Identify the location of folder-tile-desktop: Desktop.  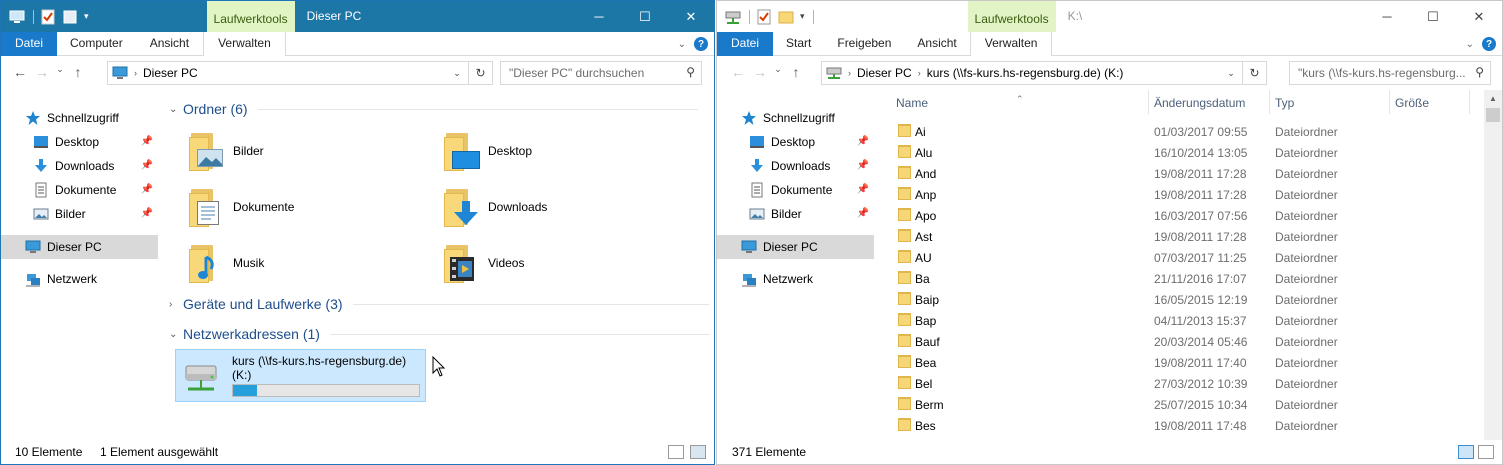
(486, 151).